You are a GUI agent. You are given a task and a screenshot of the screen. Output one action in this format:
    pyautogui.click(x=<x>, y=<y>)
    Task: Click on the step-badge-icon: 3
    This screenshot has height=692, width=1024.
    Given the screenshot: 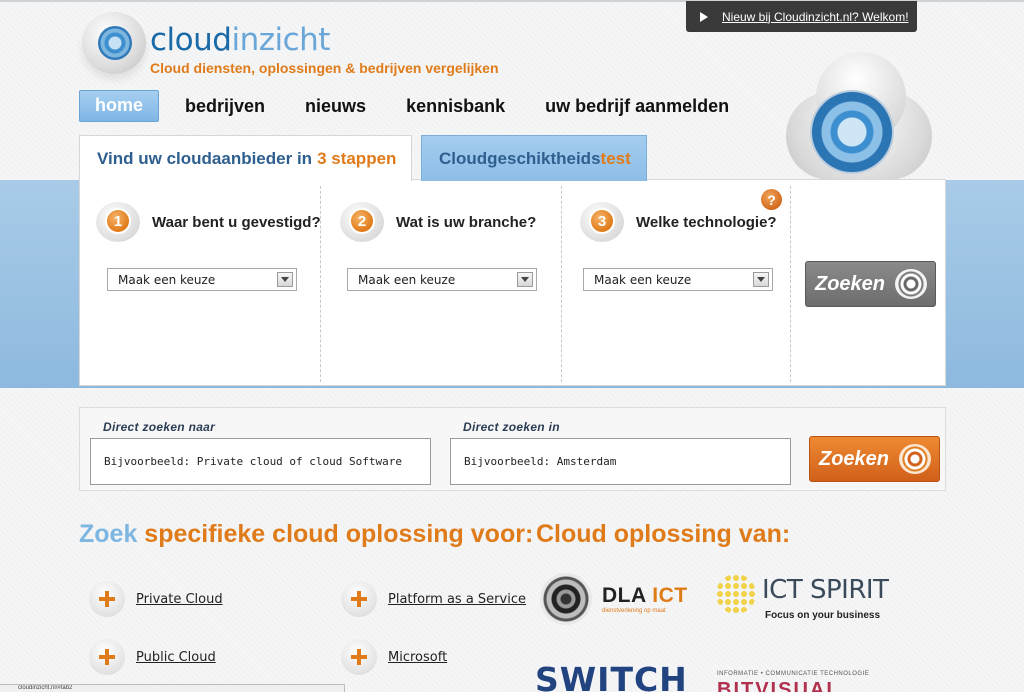 What is the action you would take?
    pyautogui.click(x=602, y=222)
    